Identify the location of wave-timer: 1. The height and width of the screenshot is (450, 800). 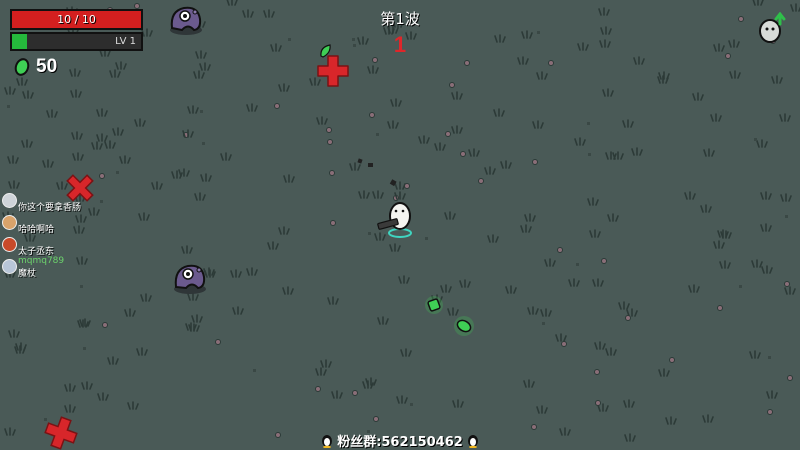
(400, 44).